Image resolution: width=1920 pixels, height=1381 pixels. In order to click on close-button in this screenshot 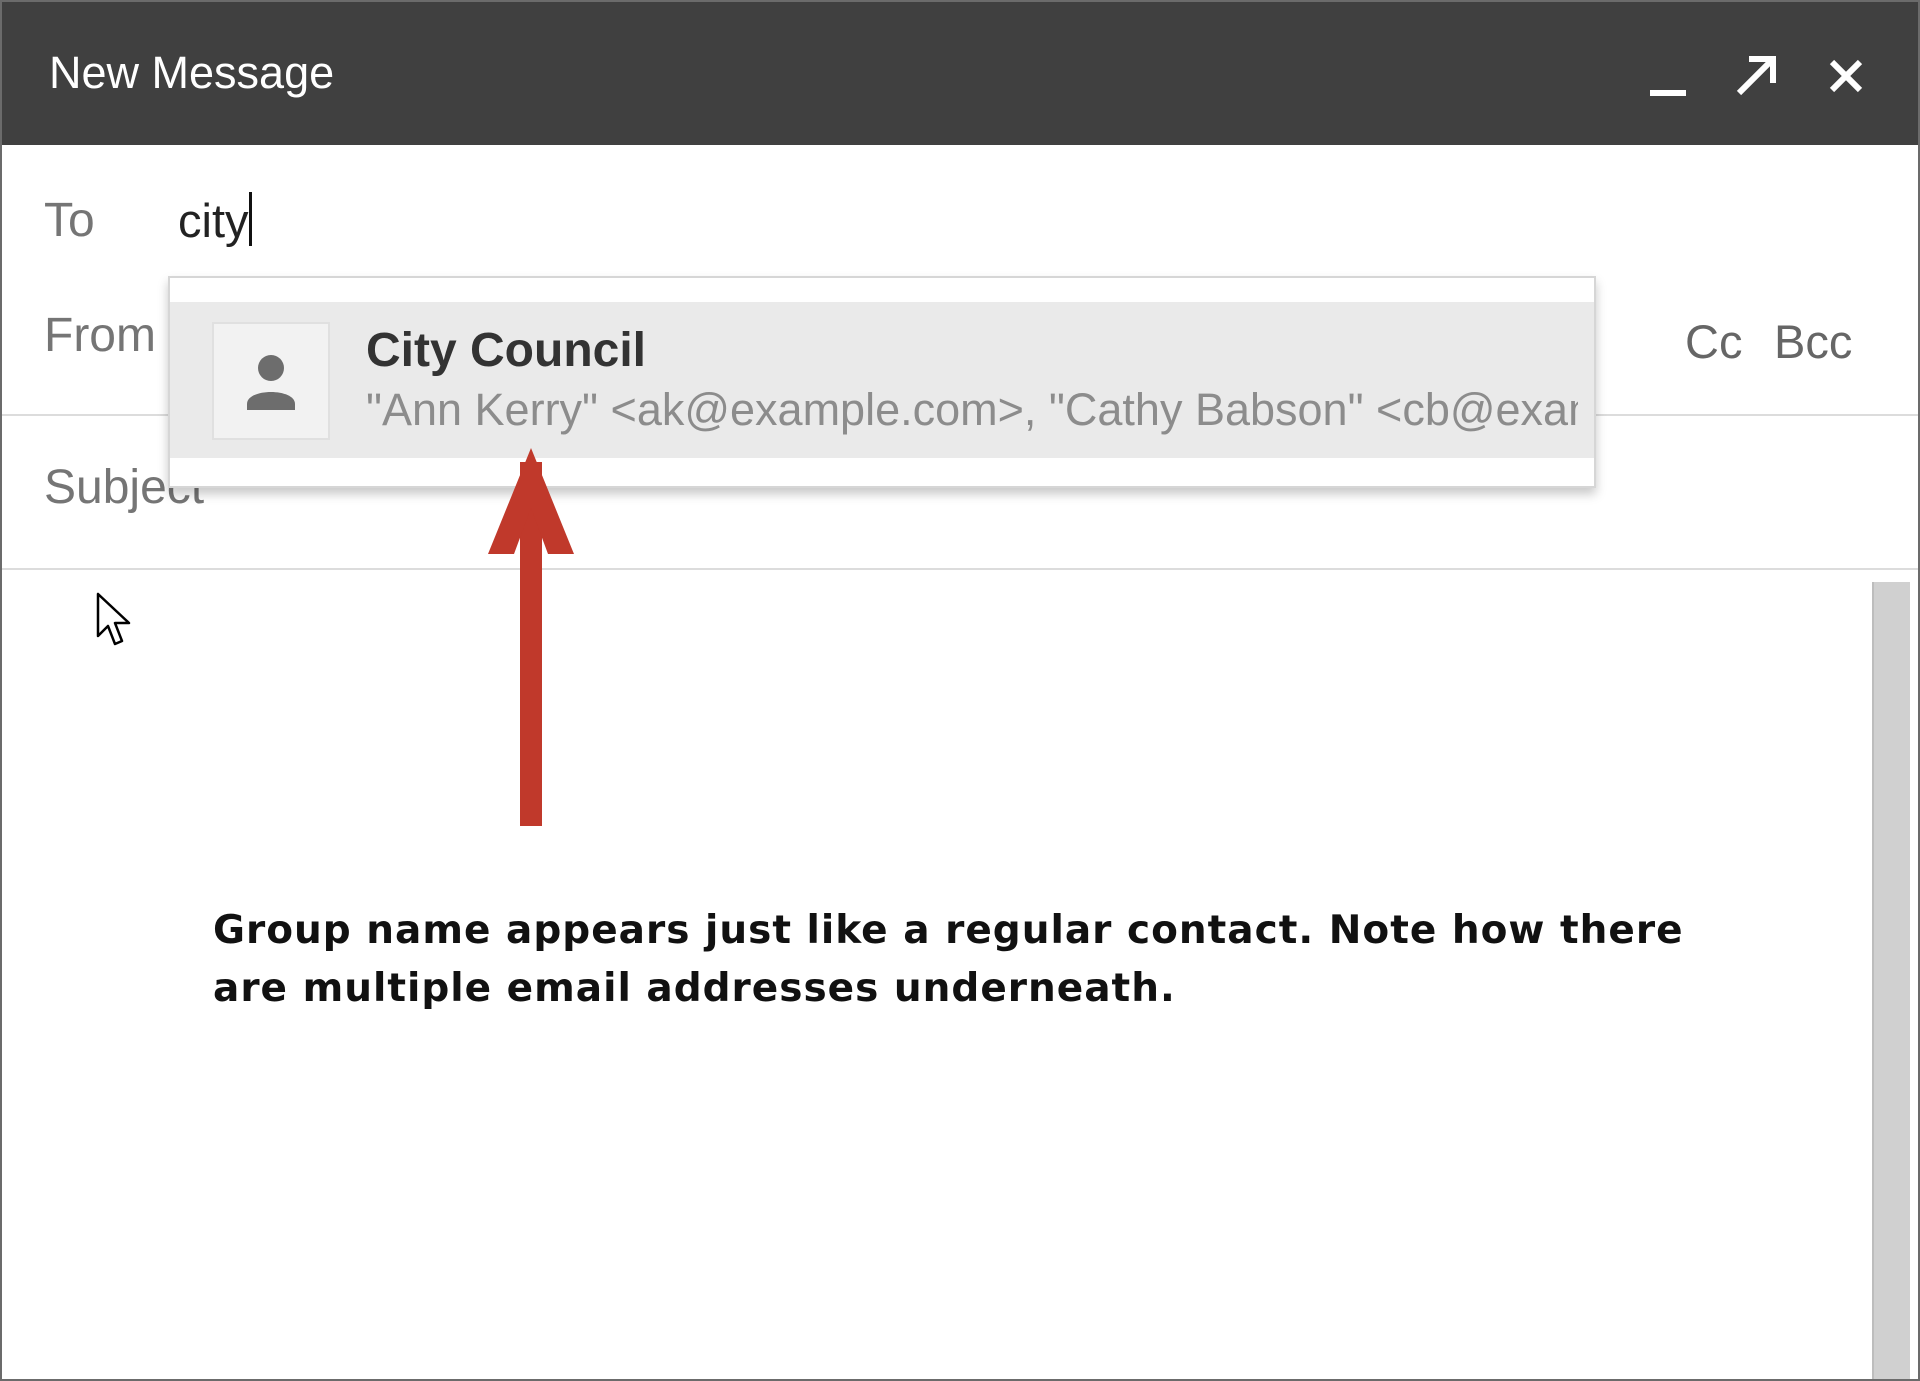, I will do `click(1846, 76)`.